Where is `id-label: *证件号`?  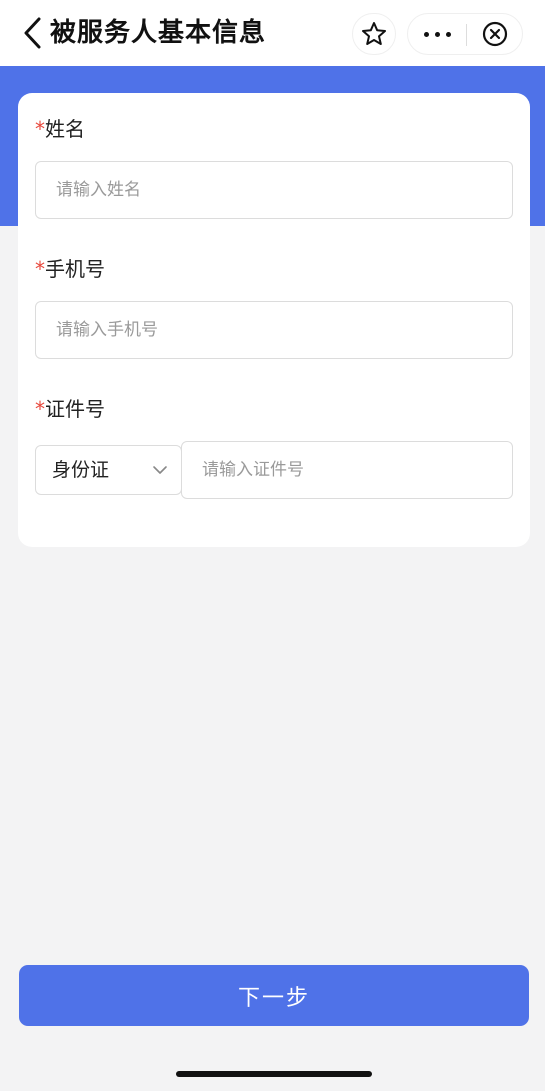 id-label: *证件号 is located at coordinates (70, 409).